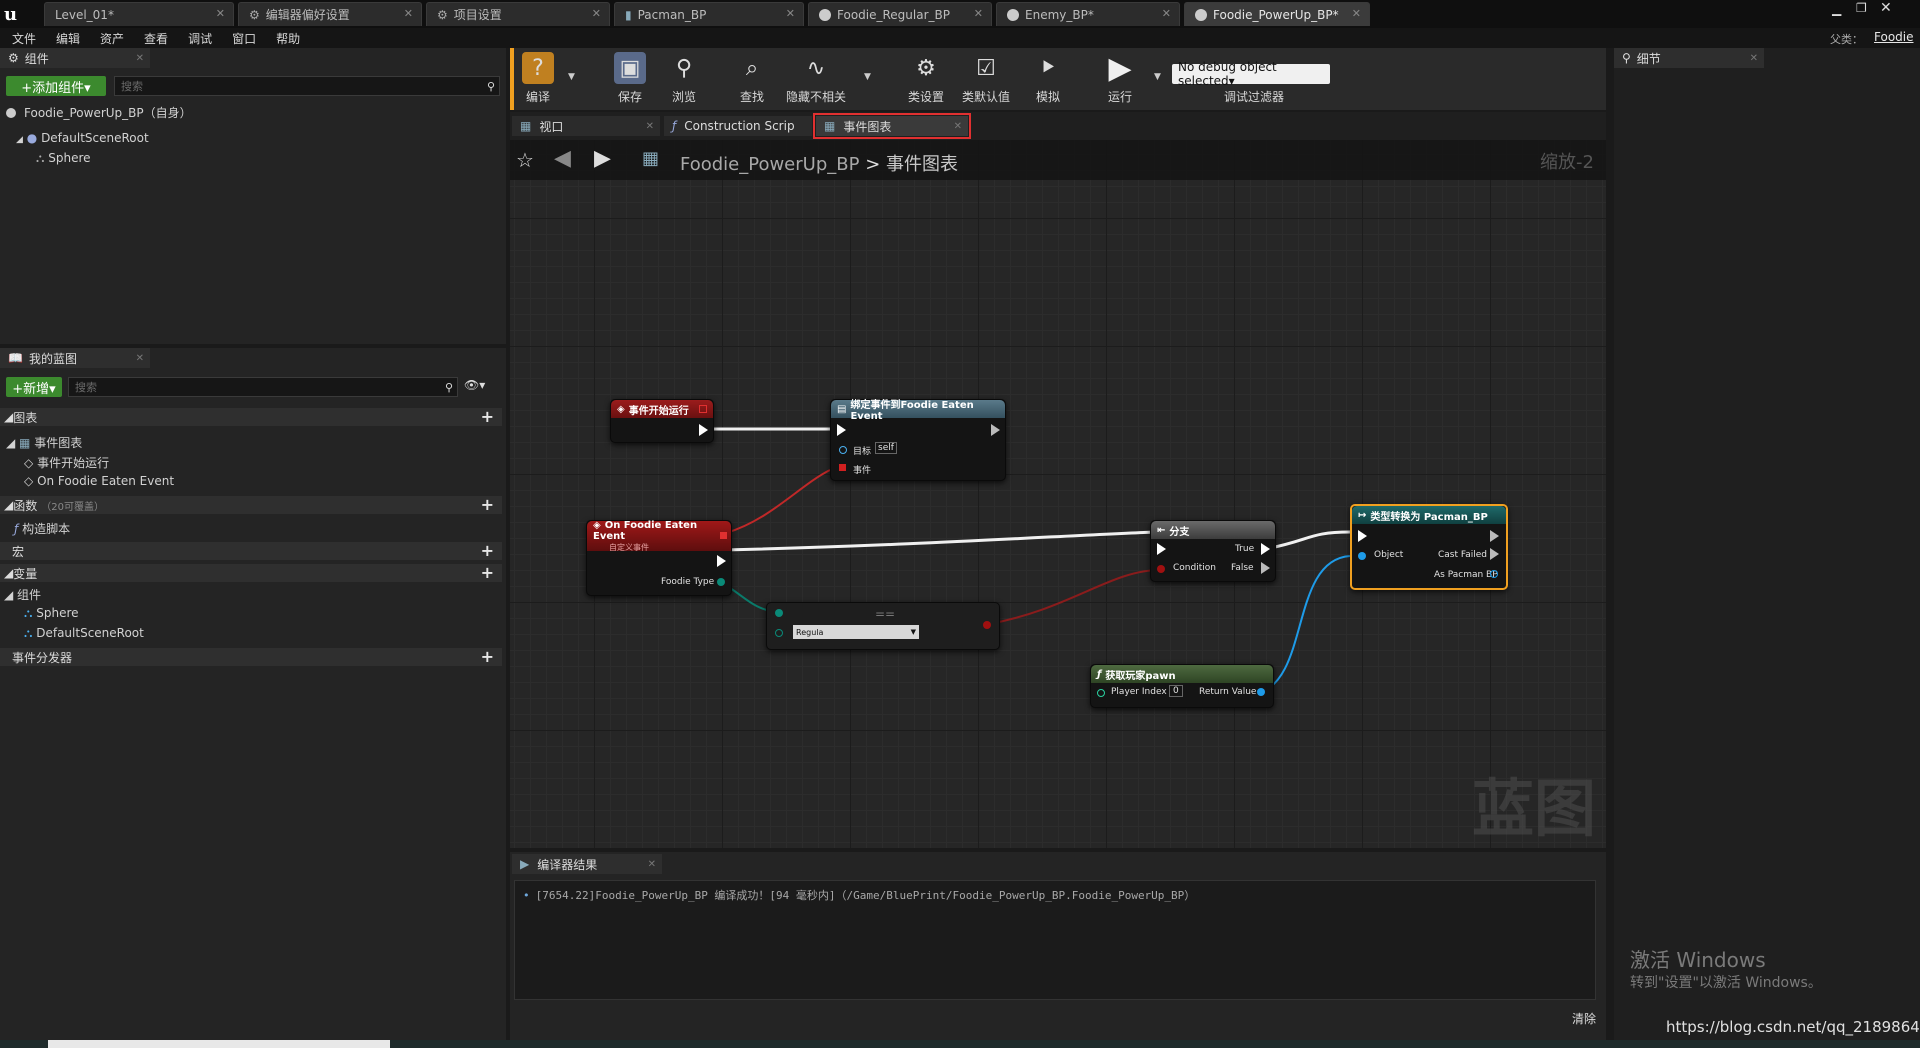 The height and width of the screenshot is (1048, 1920). I want to click on doc-tab-project-settings: ⚙ 项目设置 ✕, so click(518, 14).